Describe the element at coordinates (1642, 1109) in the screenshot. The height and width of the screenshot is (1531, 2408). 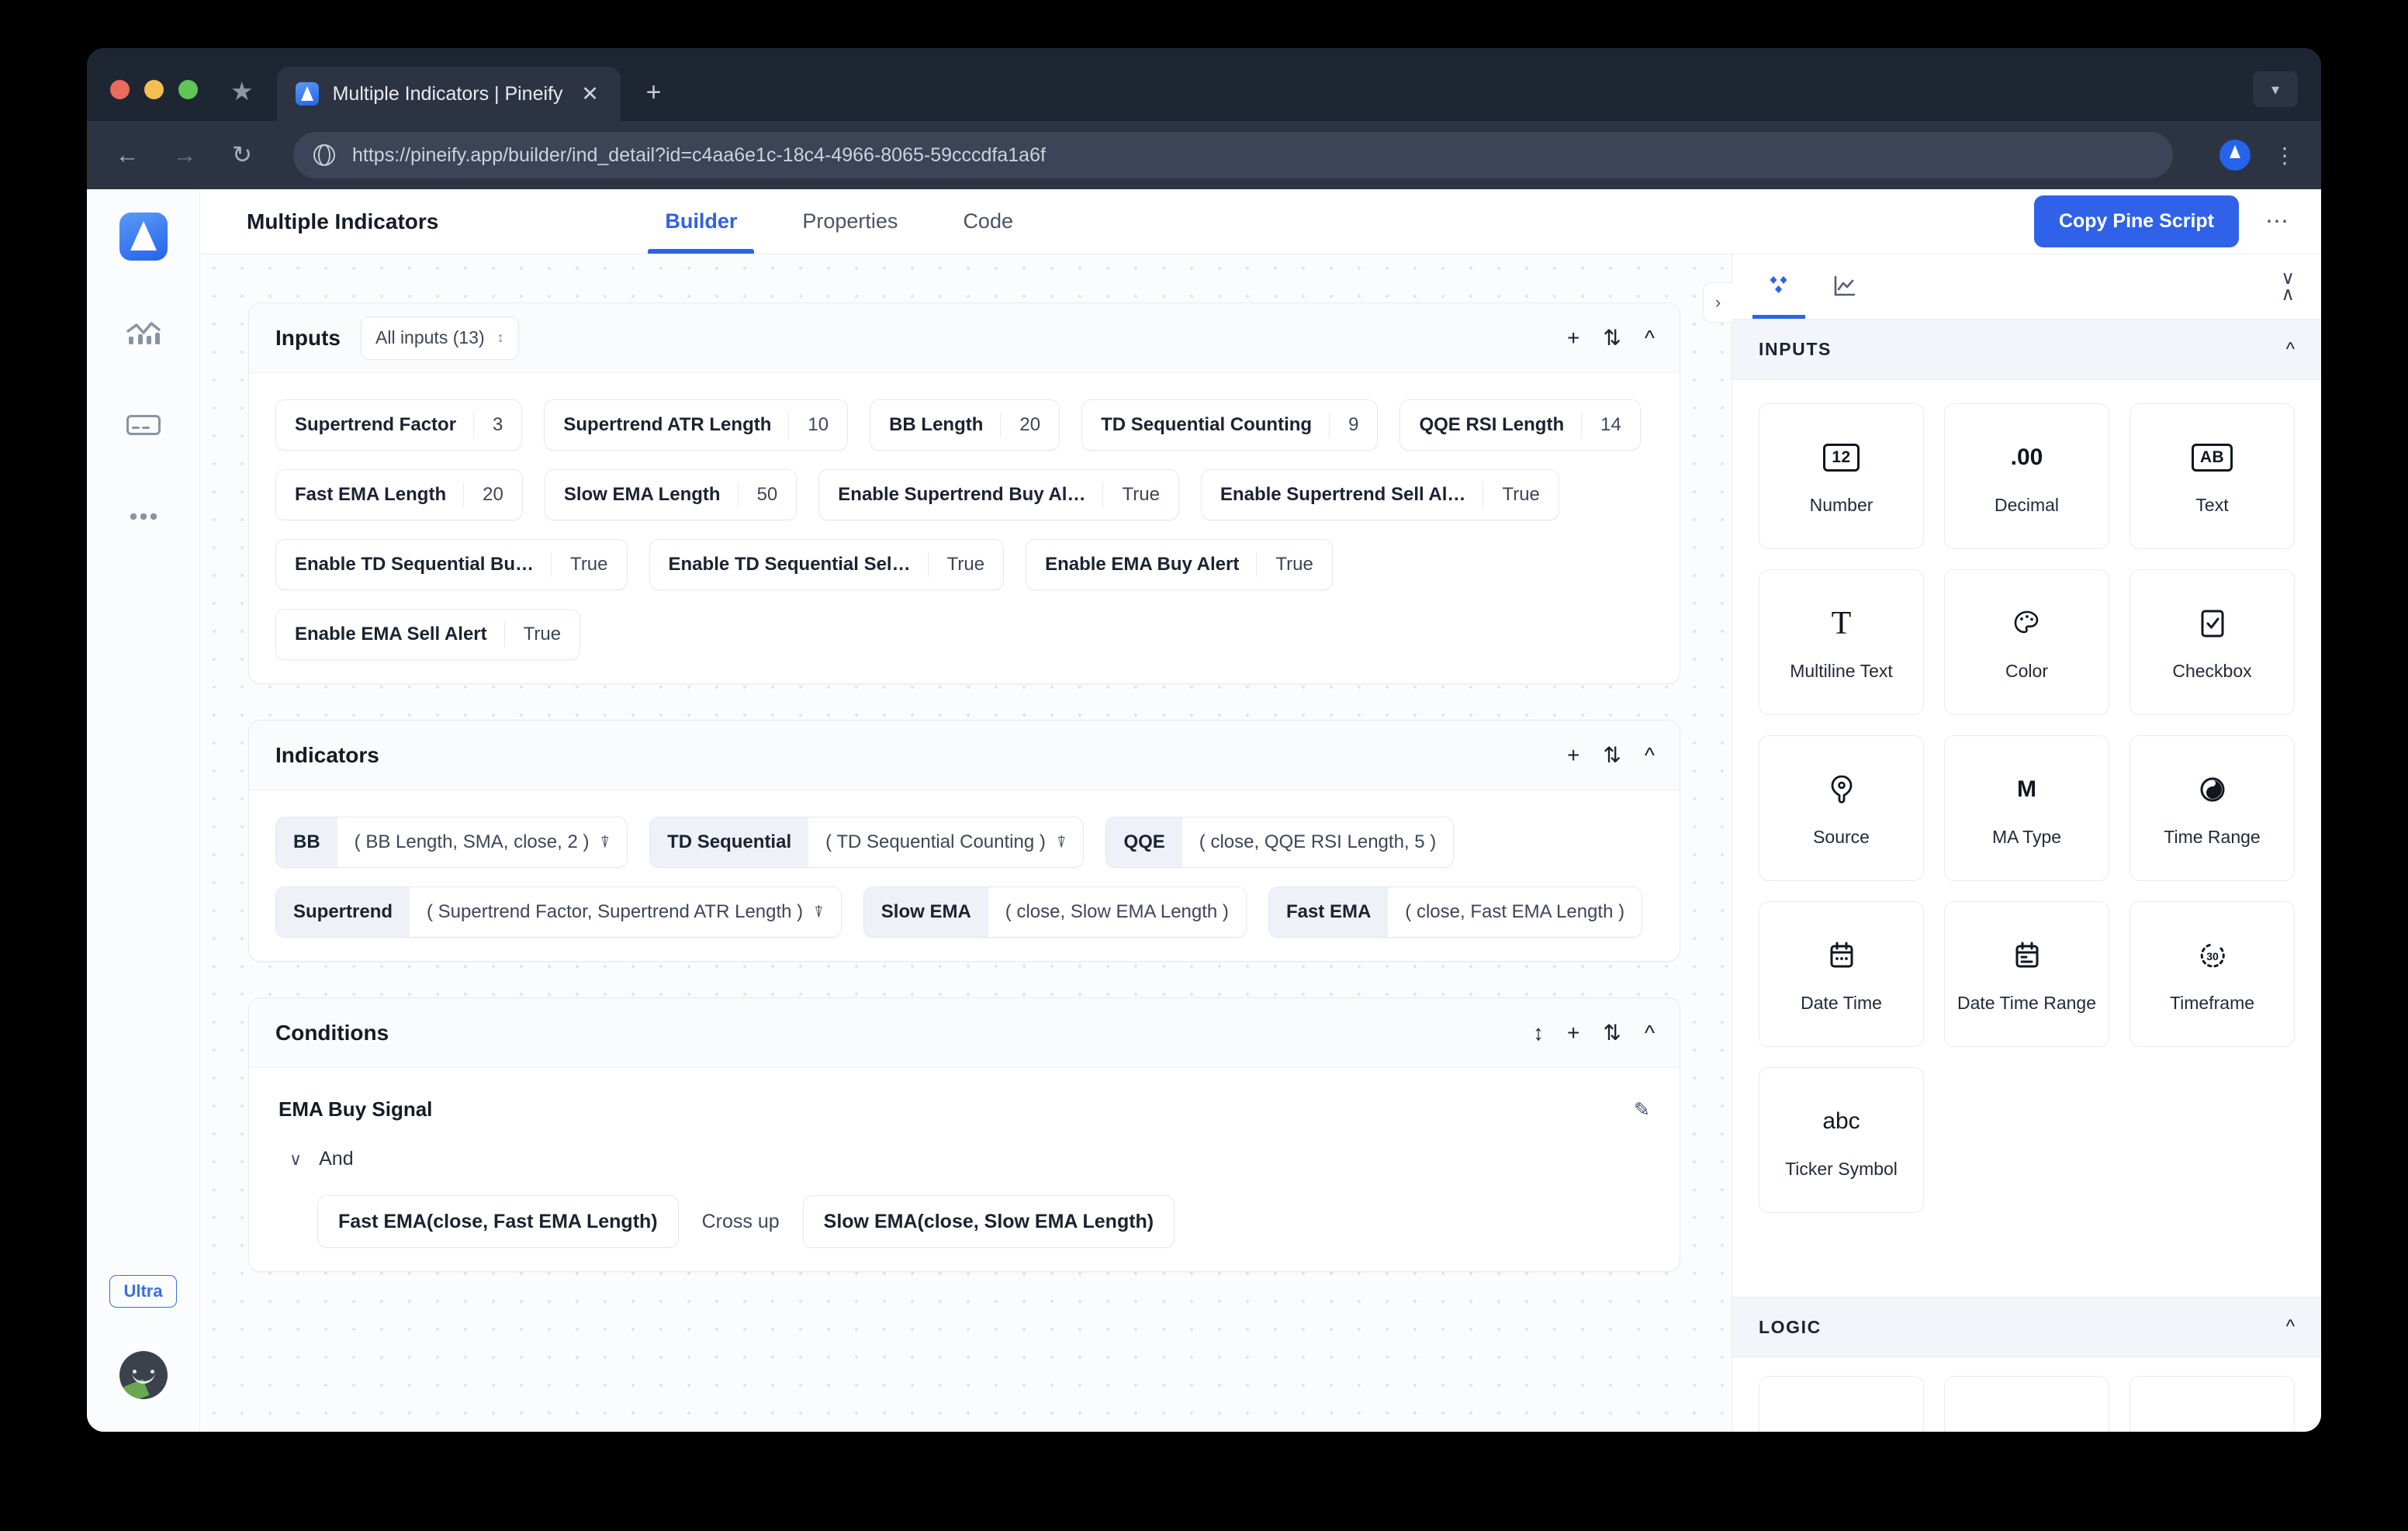
I see `pencil-icon: ✎` at that location.